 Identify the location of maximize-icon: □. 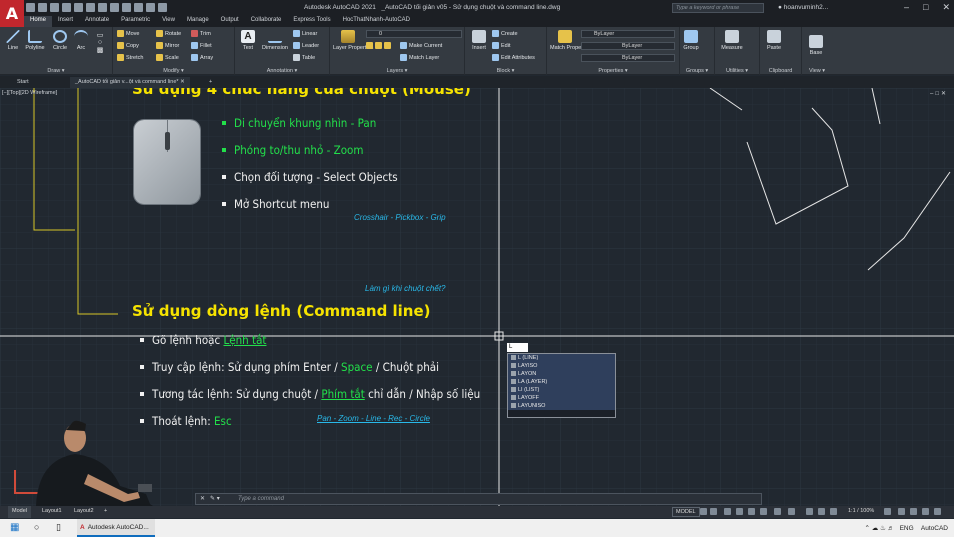
(925, 7).